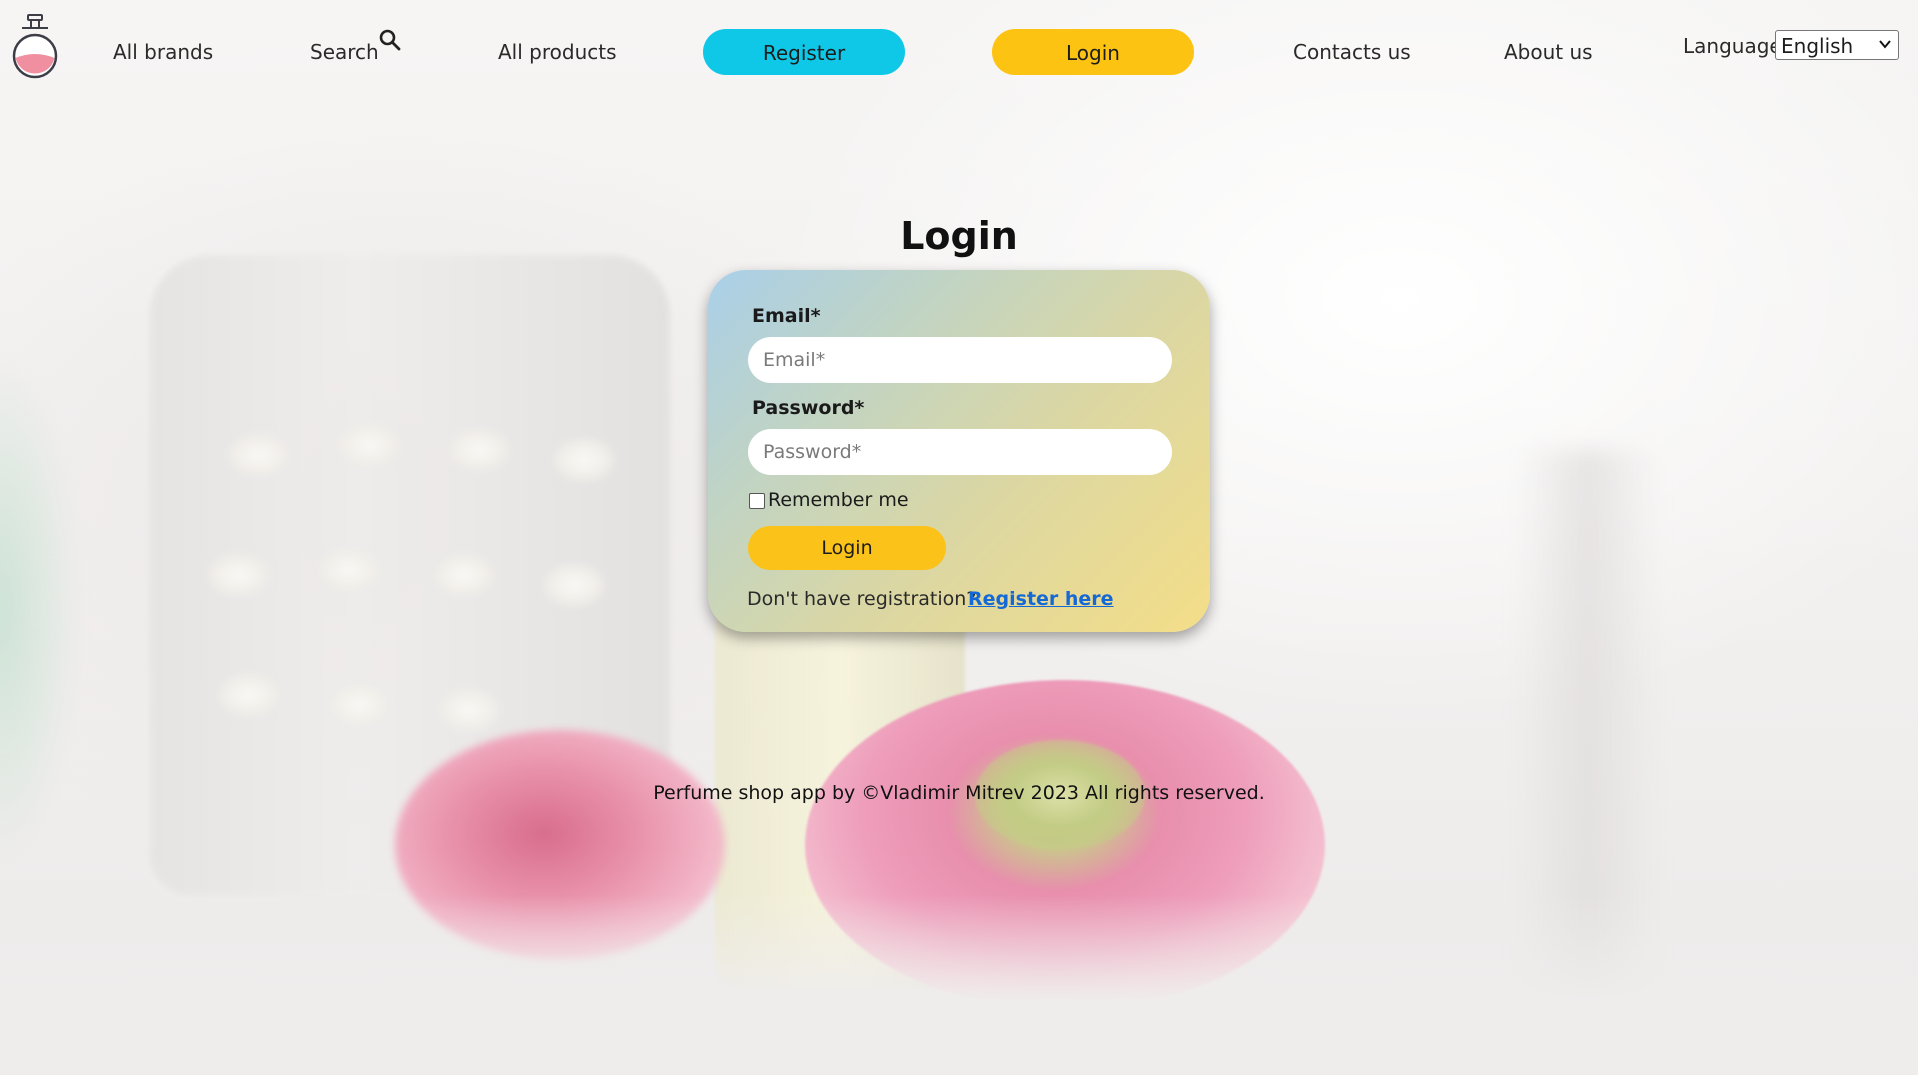  I want to click on search-icon, so click(390, 40).